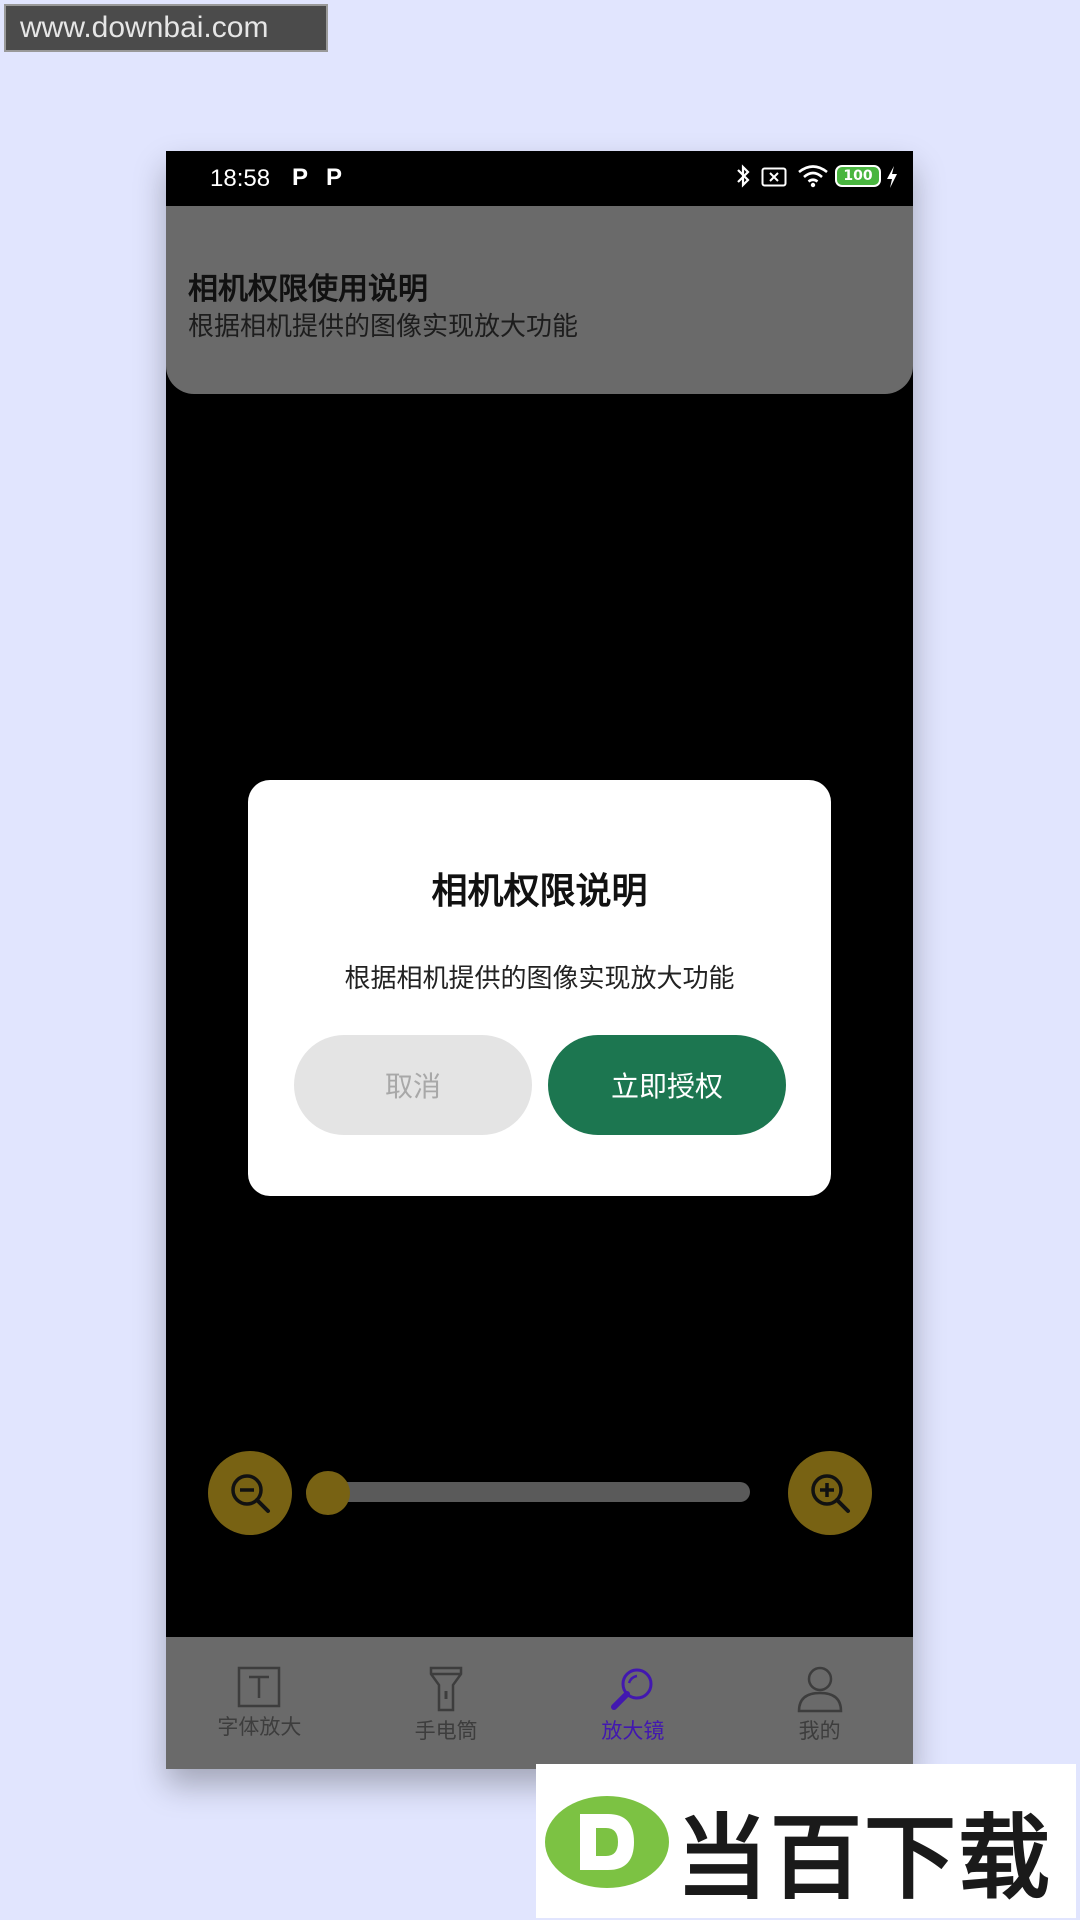  I want to click on no-sim-icon, so click(774, 177).